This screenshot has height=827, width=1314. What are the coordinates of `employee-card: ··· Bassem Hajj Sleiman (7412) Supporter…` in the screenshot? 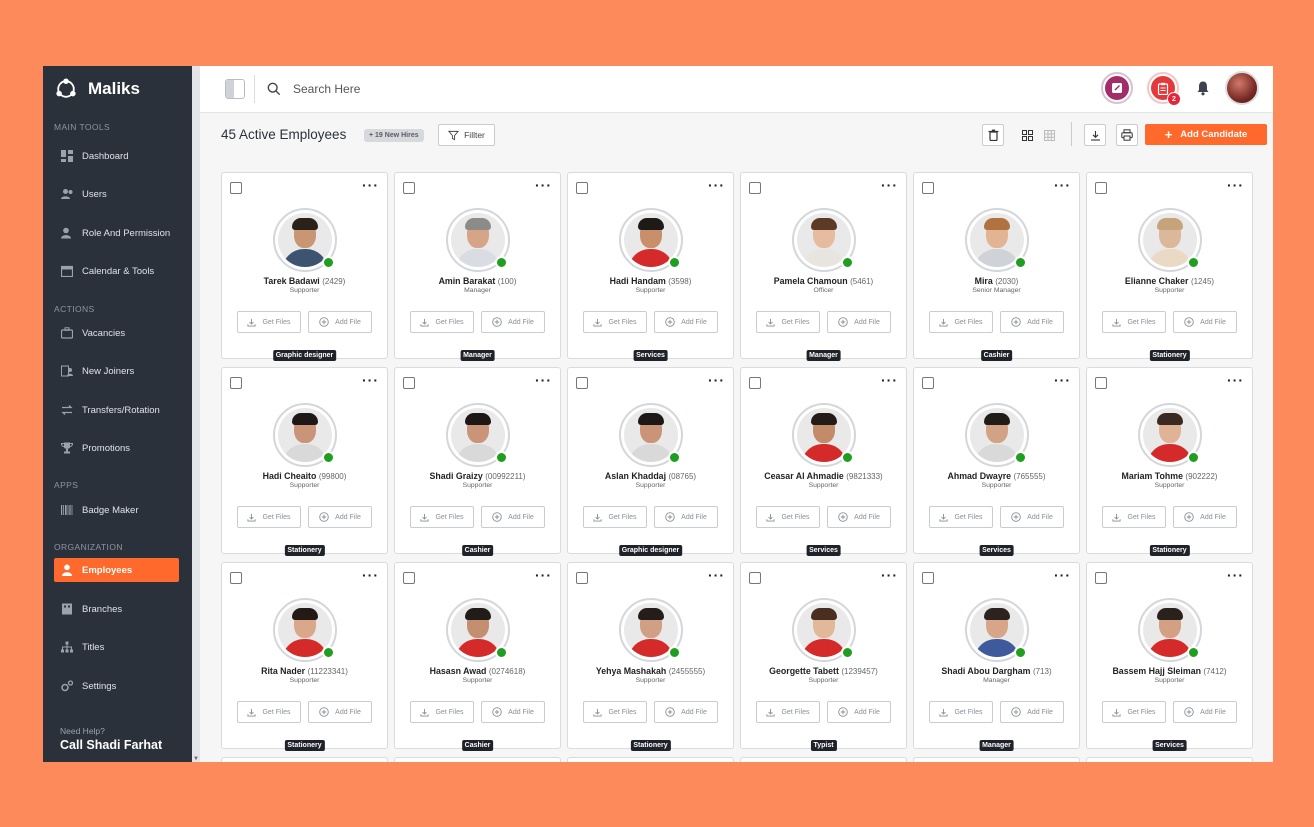 It's located at (1169, 656).